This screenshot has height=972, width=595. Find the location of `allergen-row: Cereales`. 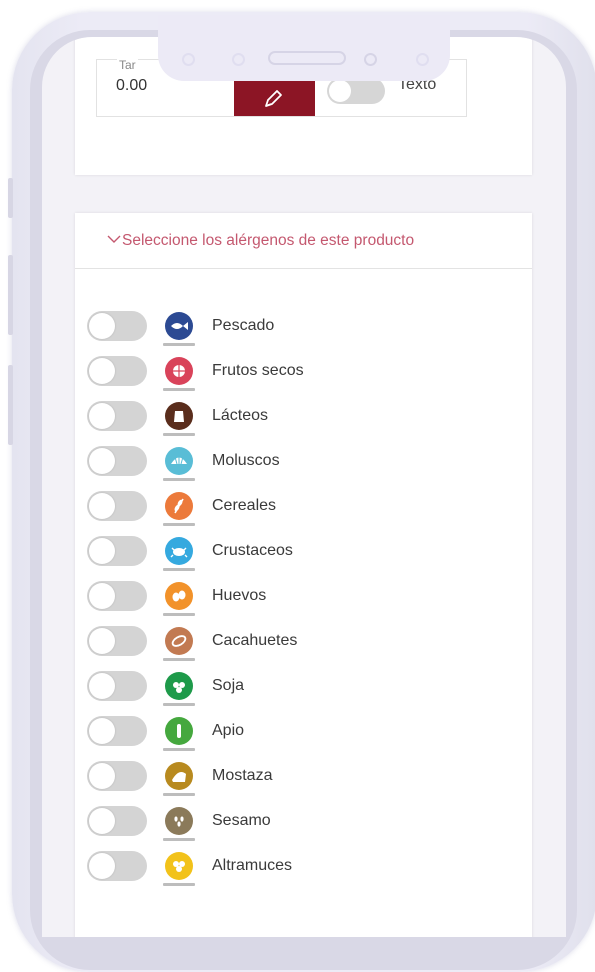

allergen-row: Cereales is located at coordinates (303, 509).